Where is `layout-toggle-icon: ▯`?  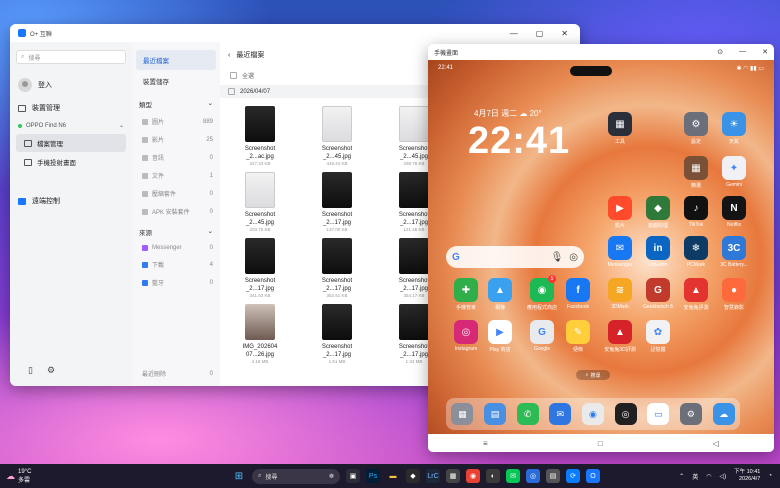
layout-toggle-icon: ▯ is located at coordinates (30, 370).